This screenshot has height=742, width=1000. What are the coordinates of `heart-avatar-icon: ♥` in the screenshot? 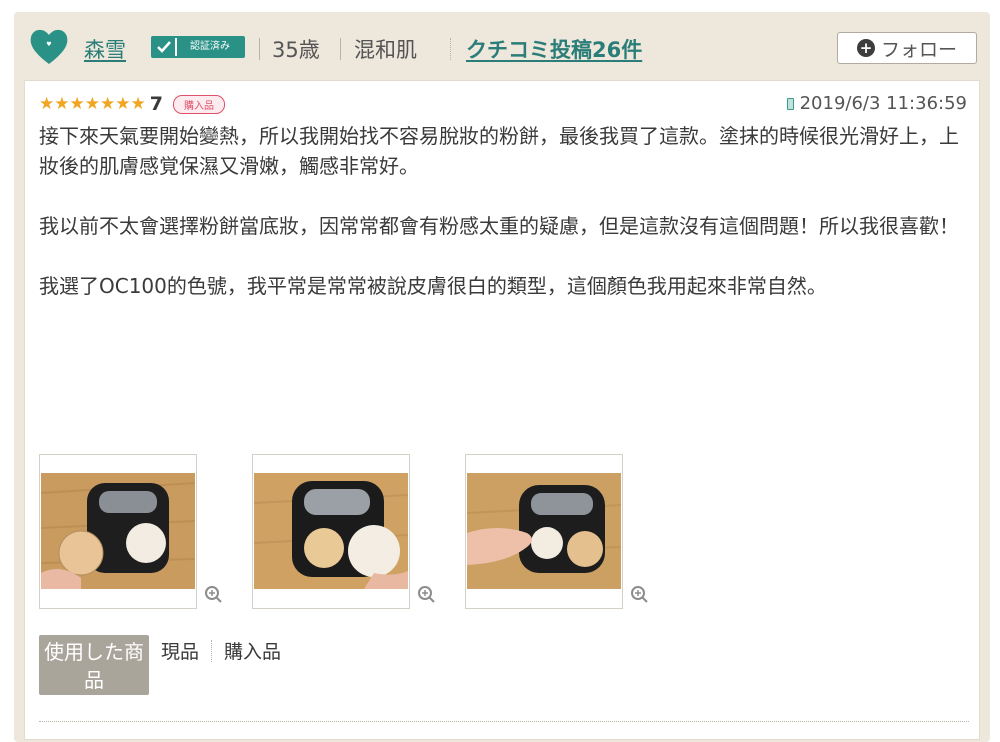 It's located at (49, 46).